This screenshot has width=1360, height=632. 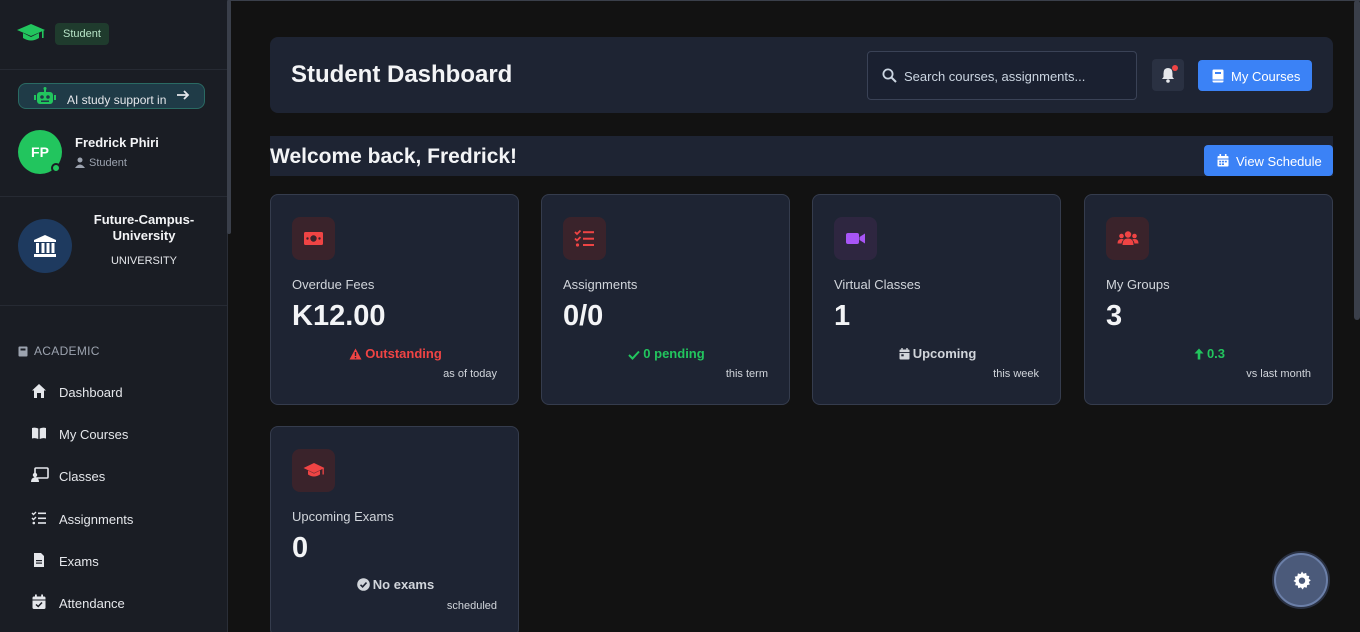 I want to click on card-value: K12.00, so click(x=339, y=316).